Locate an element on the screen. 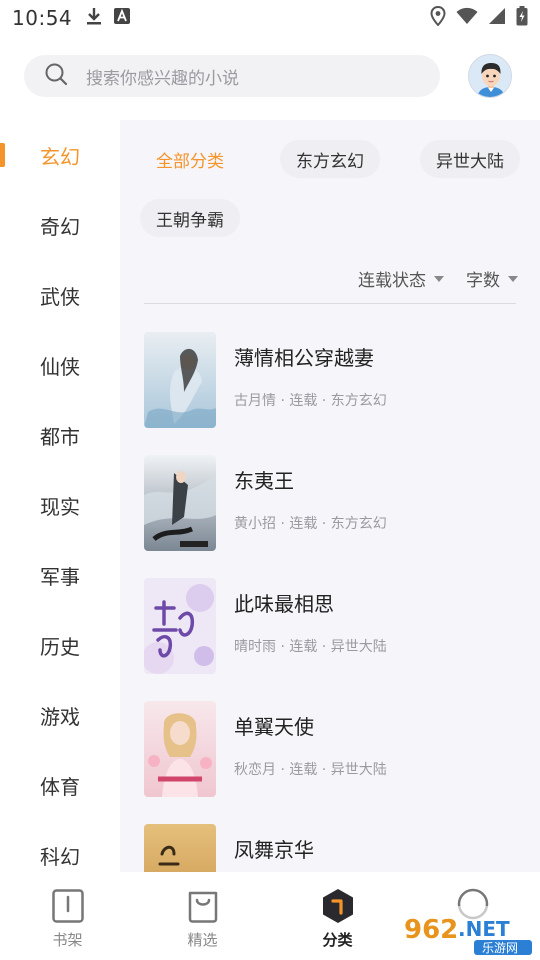 Image resolution: width=540 pixels, height=960 pixels. book-title: 此味最相思 is located at coordinates (284, 604).